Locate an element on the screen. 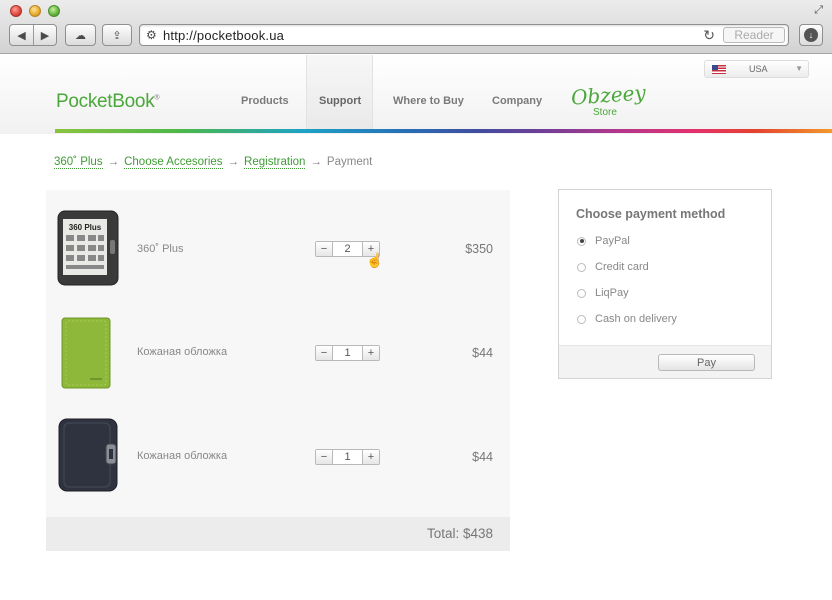 The height and width of the screenshot is (600, 832). payment-option-paypal: PayPal is located at coordinates (603, 241).